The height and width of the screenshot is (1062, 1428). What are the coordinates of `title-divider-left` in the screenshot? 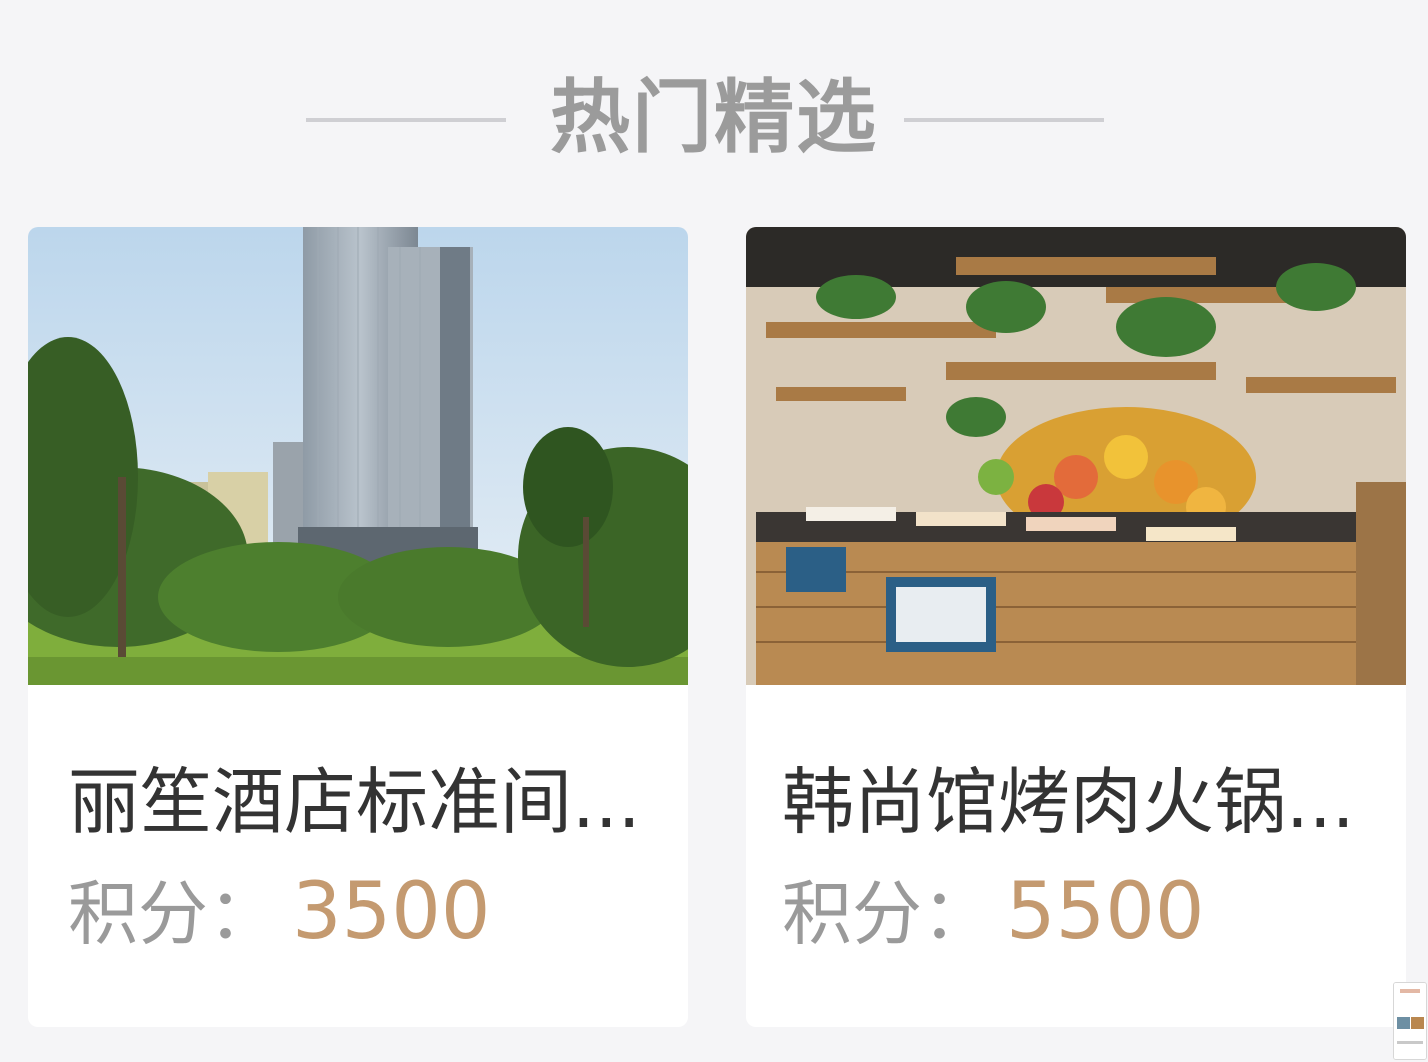 It's located at (406, 120).